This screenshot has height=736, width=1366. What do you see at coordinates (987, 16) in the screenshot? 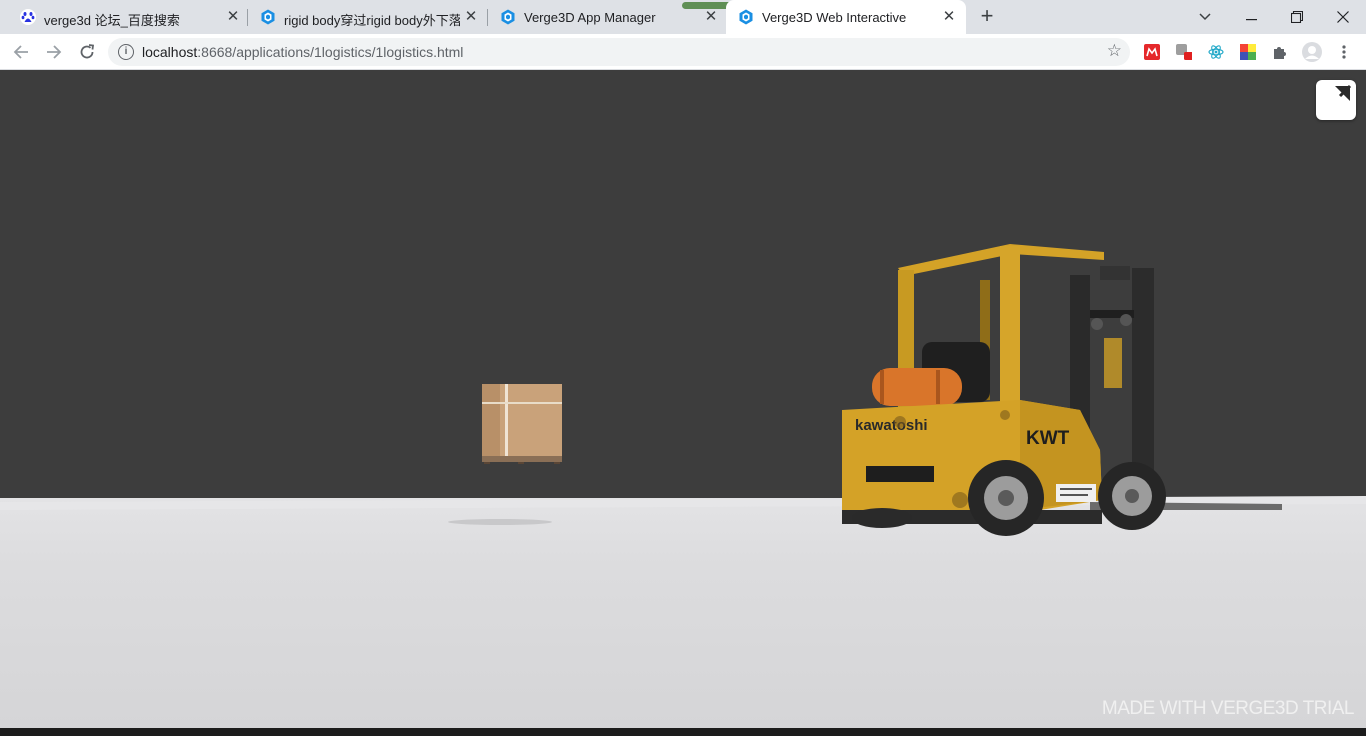
I see `new-tab-button: +` at bounding box center [987, 16].